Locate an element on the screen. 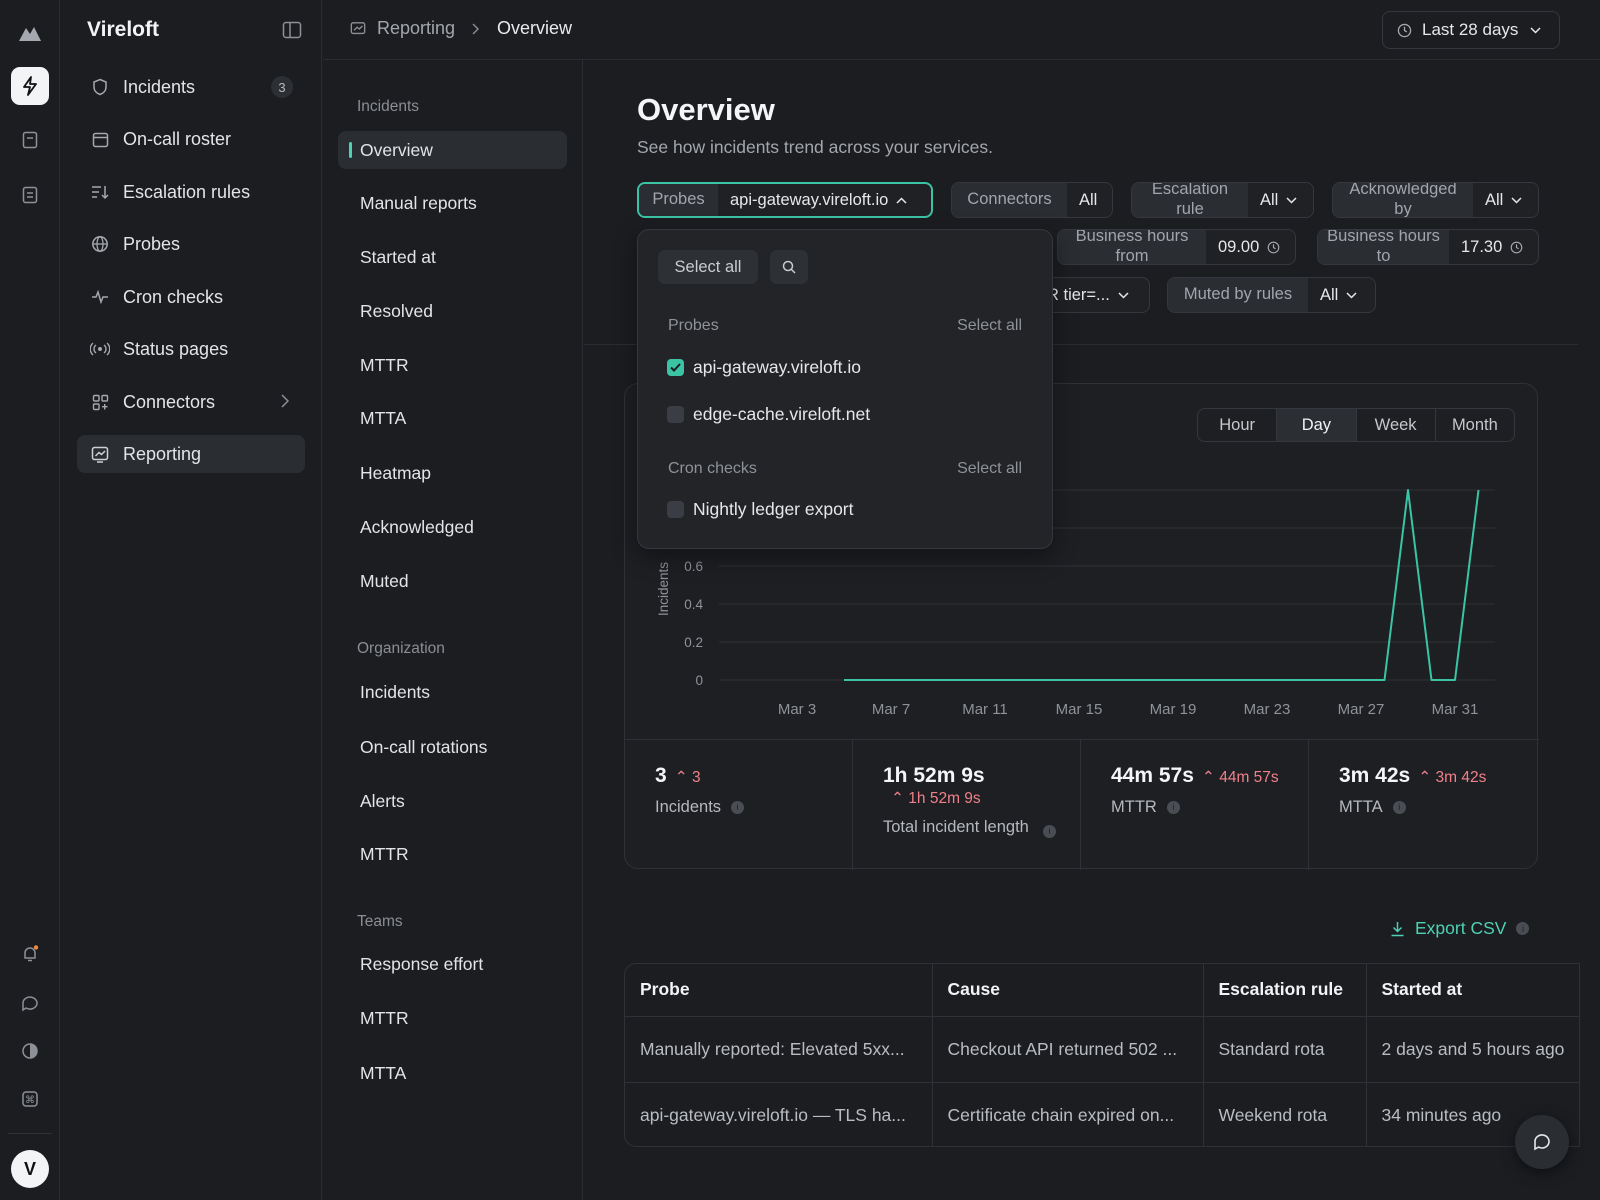 The image size is (1600, 1200). column-header-escalation-rule: Escalation rule is located at coordinates (1285, 990).